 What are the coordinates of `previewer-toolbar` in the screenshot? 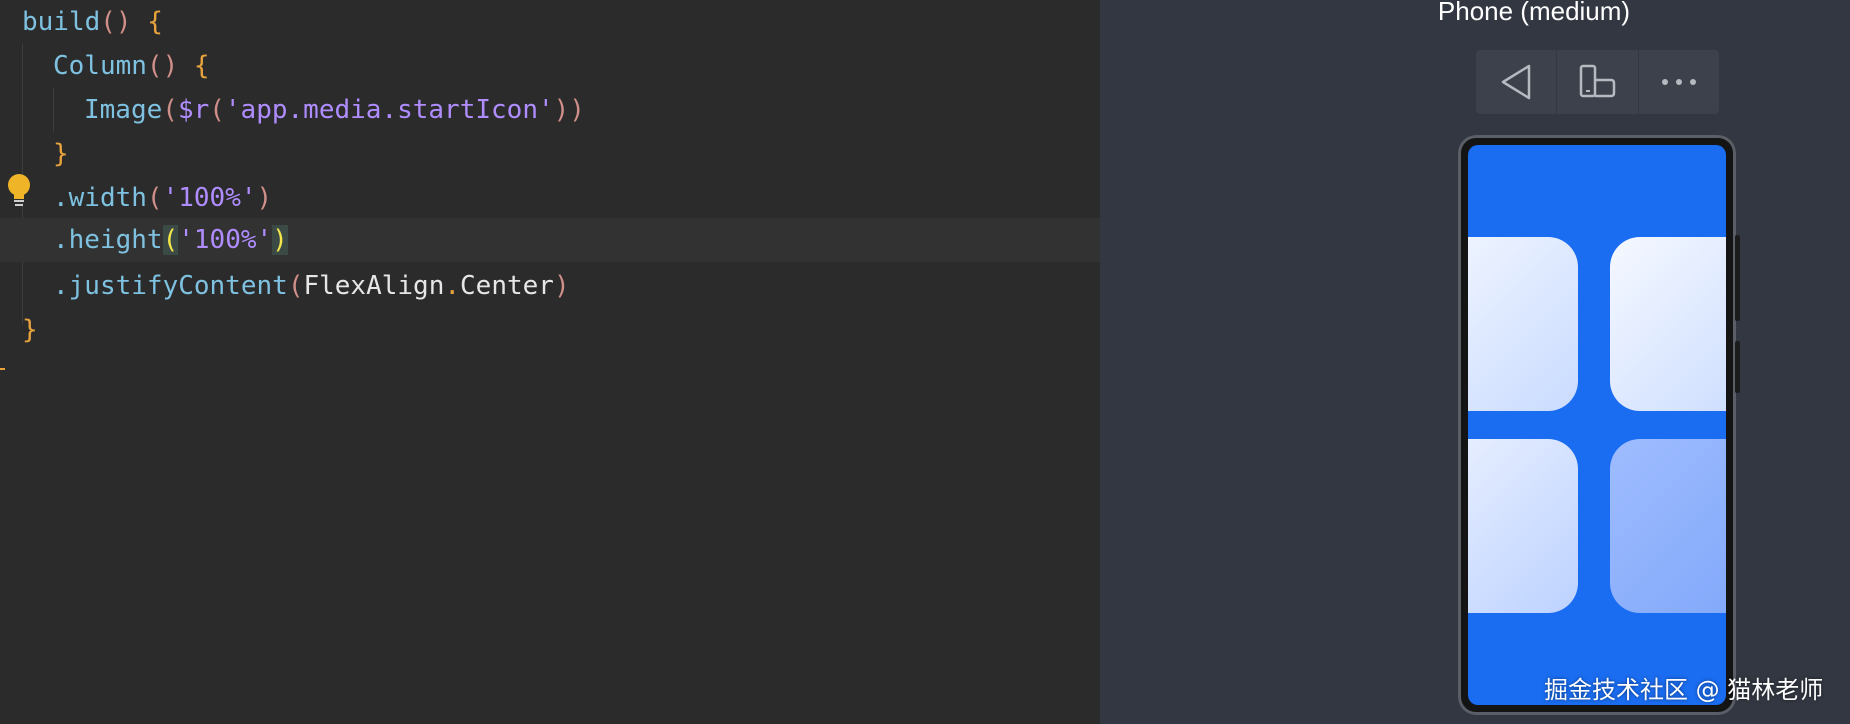 It's located at (1597, 82).